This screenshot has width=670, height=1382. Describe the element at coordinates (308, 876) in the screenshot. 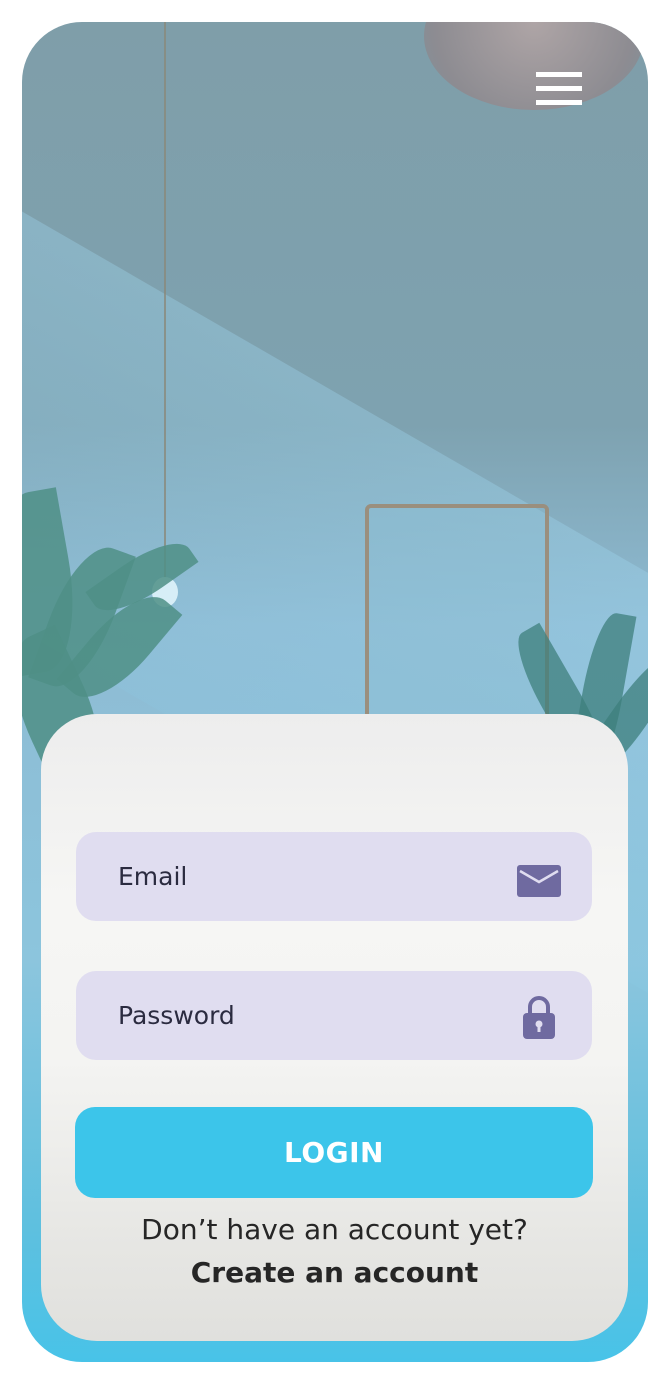

I see `email-input` at that location.